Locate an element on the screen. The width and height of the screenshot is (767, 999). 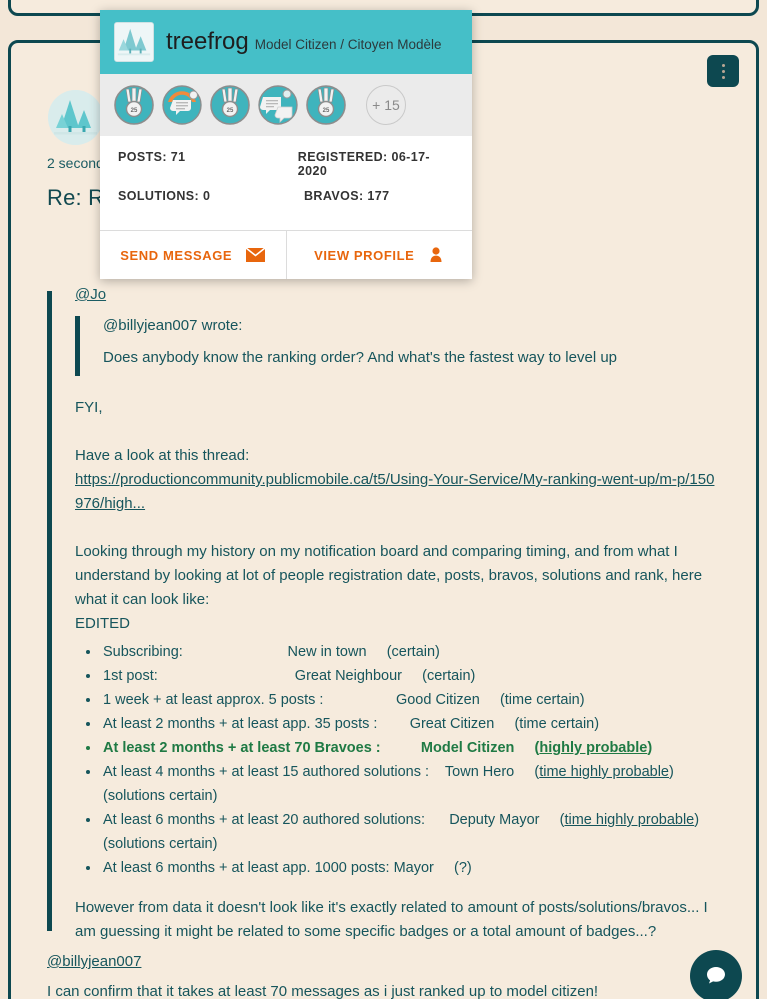
rank-name: Great Citizen is located at coordinates (452, 724).